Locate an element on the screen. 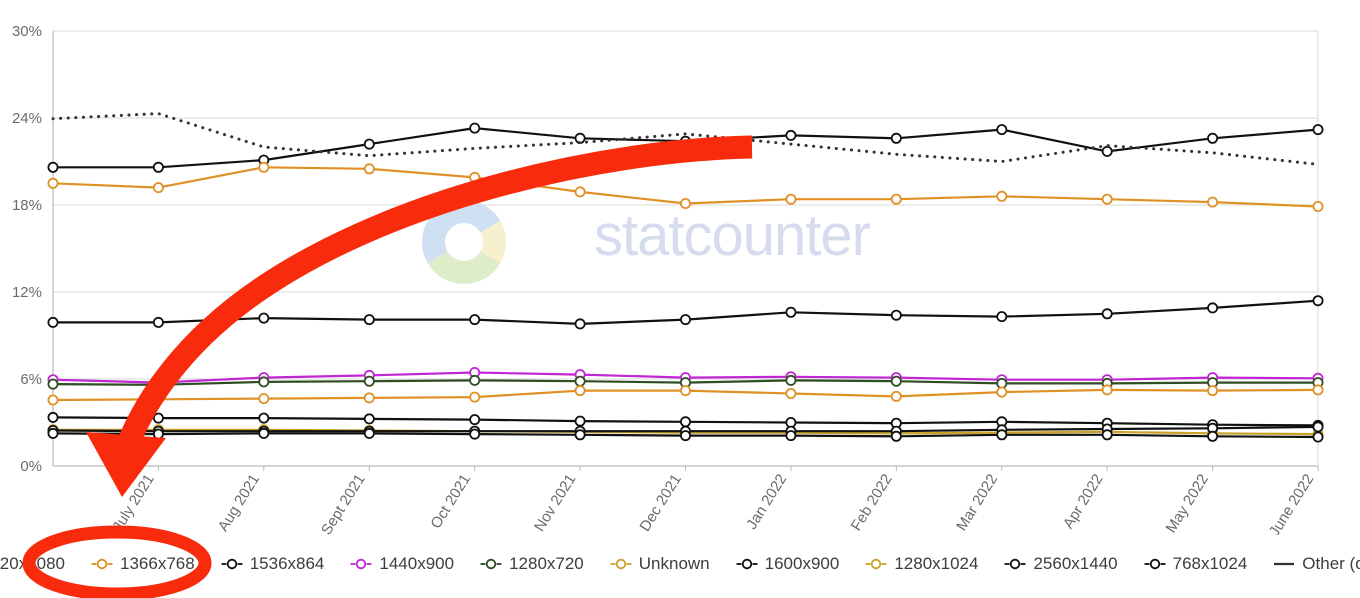 This screenshot has height=598, width=1360. legend-item-1366x768: 1366x768 is located at coordinates (143, 564).